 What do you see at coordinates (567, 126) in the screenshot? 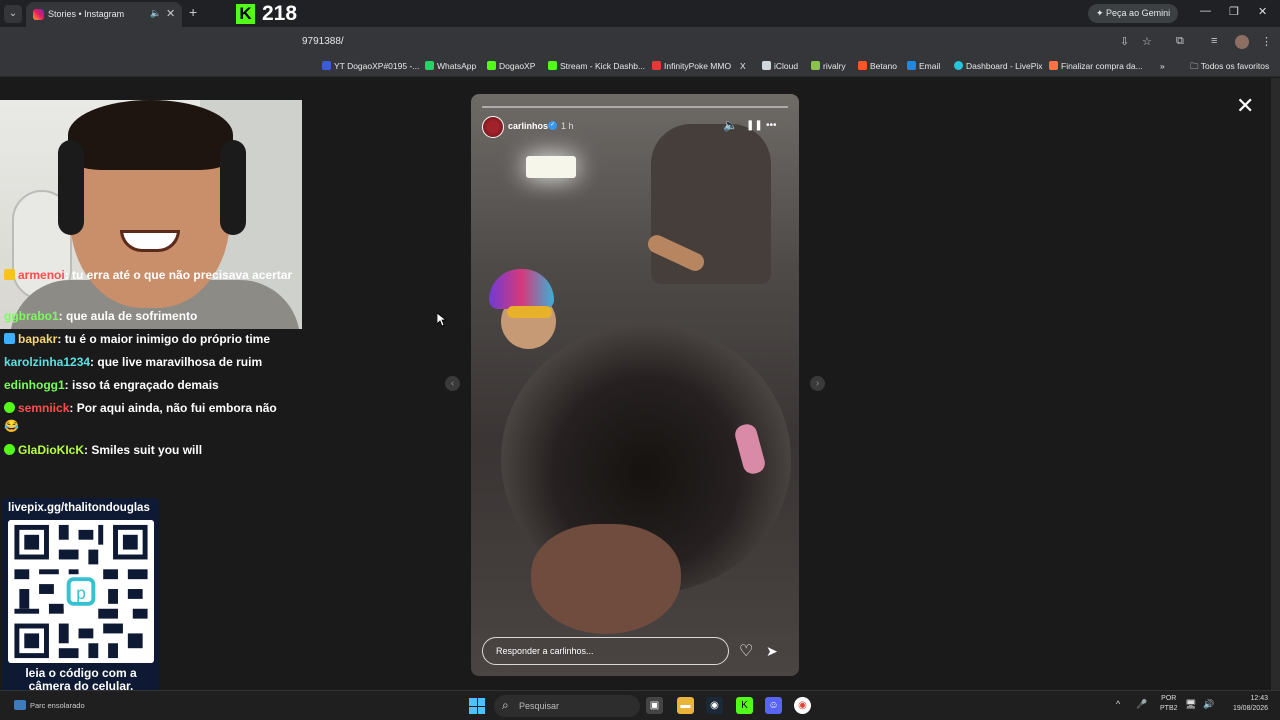
I see `story-time: 1 h` at bounding box center [567, 126].